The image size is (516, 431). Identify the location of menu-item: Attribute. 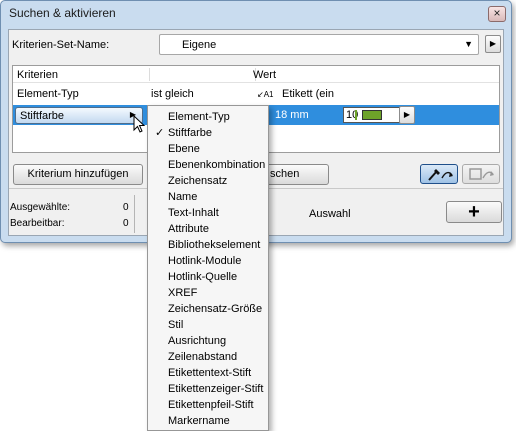
(208, 229).